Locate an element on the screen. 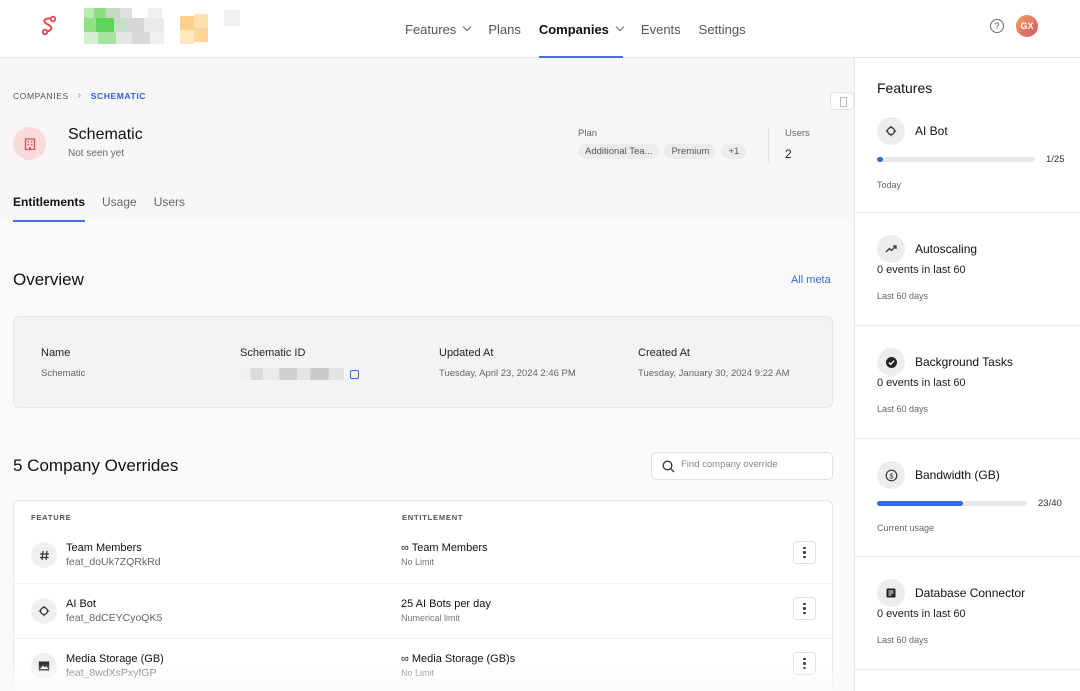 This screenshot has height=691, width=1080. usage-count: 23/40 is located at coordinates (1050, 503).